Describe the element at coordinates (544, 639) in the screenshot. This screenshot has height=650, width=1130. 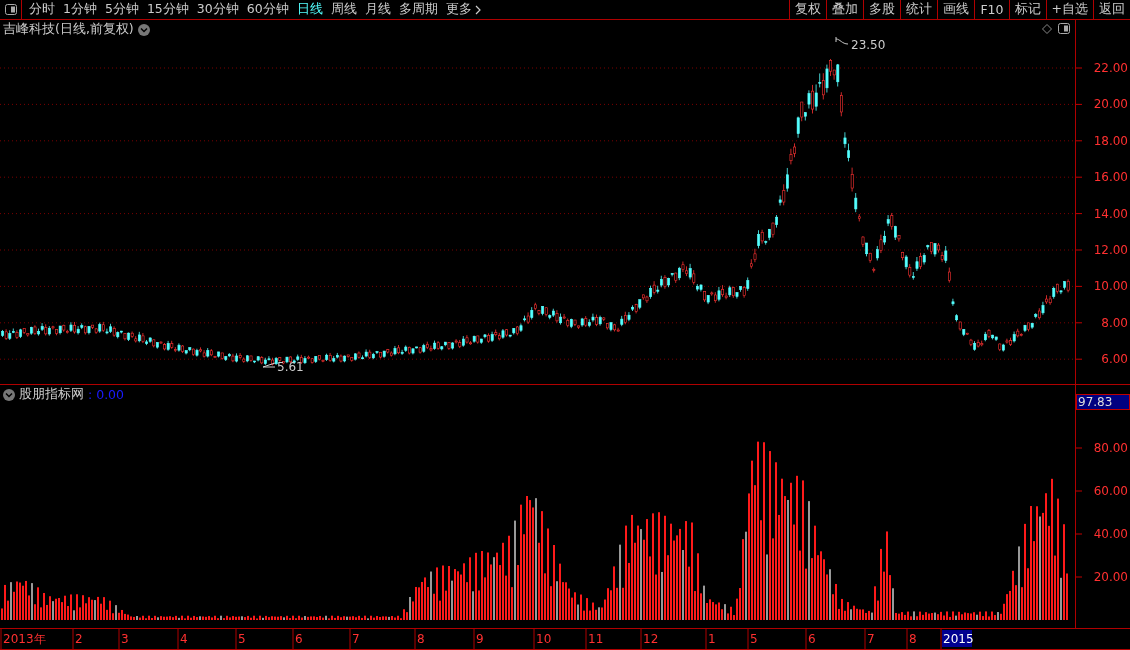
I see `date-label: 10` at that location.